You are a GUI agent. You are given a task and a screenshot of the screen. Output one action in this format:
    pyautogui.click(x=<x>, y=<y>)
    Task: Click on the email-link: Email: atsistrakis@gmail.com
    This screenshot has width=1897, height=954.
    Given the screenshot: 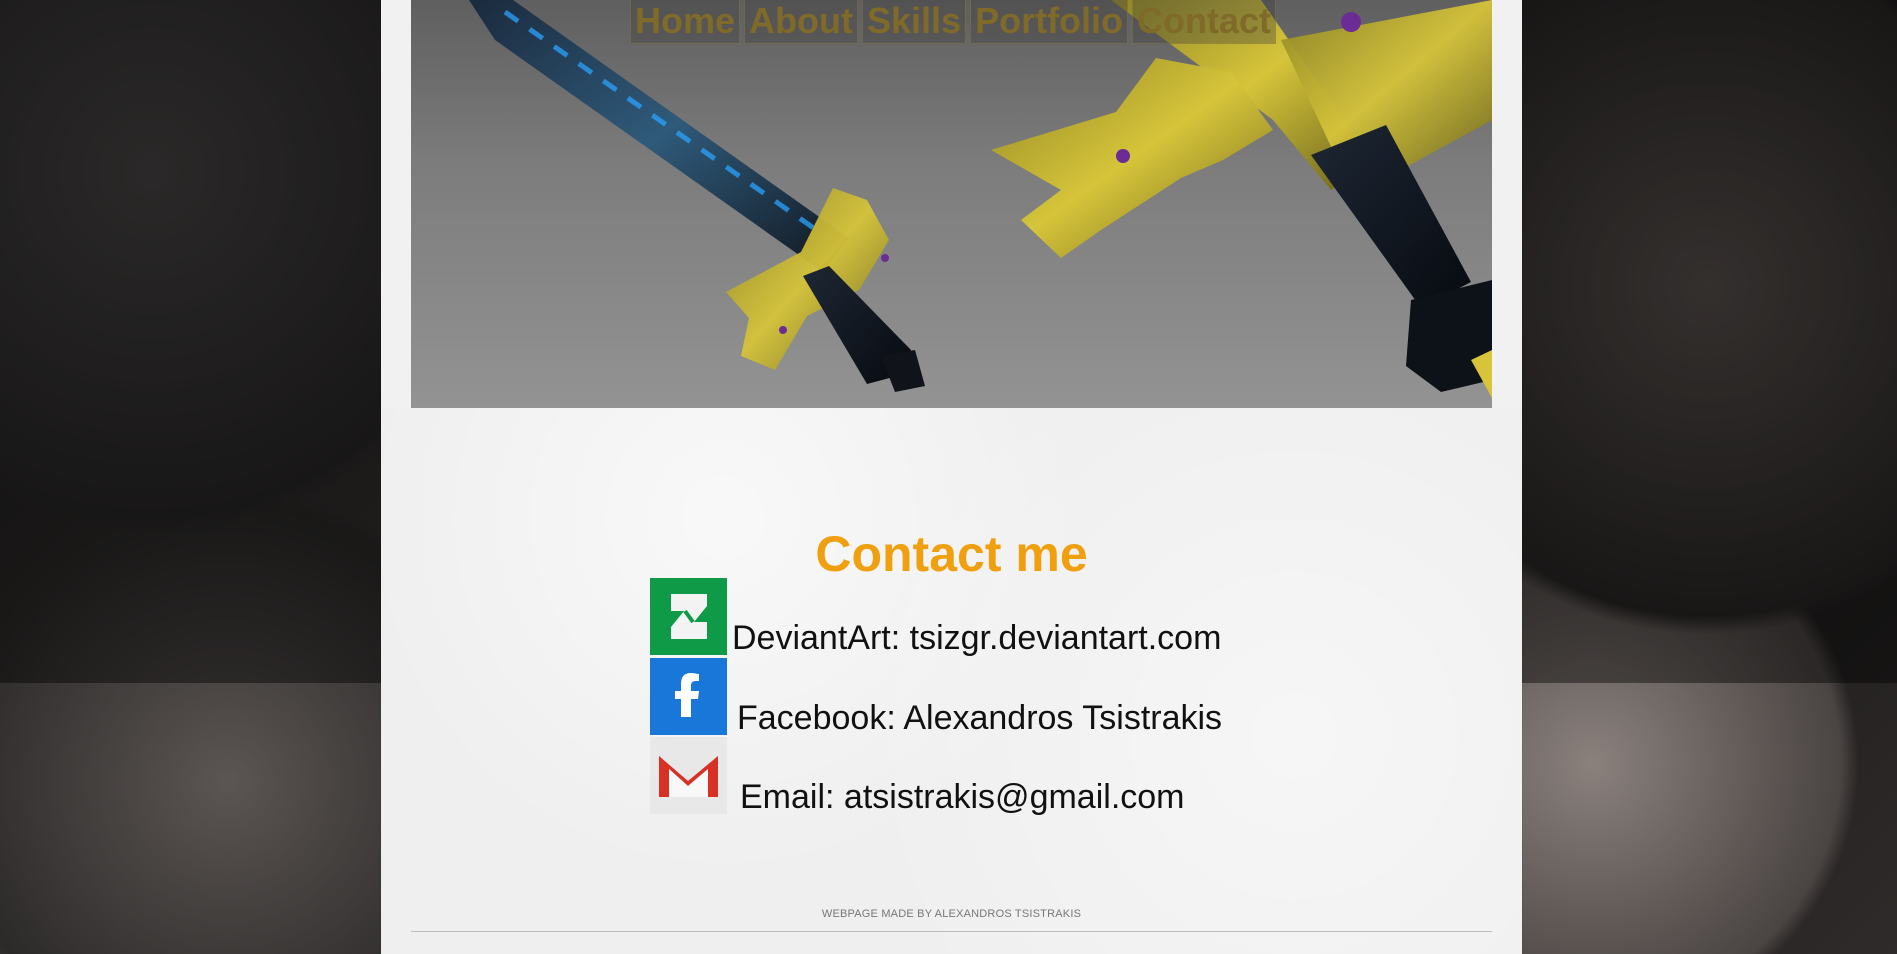 What is the action you would take?
    pyautogui.click(x=917, y=775)
    